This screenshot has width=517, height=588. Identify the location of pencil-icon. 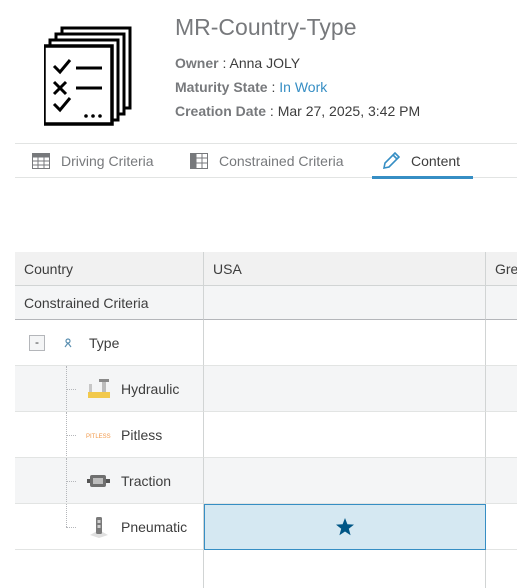
(391, 161).